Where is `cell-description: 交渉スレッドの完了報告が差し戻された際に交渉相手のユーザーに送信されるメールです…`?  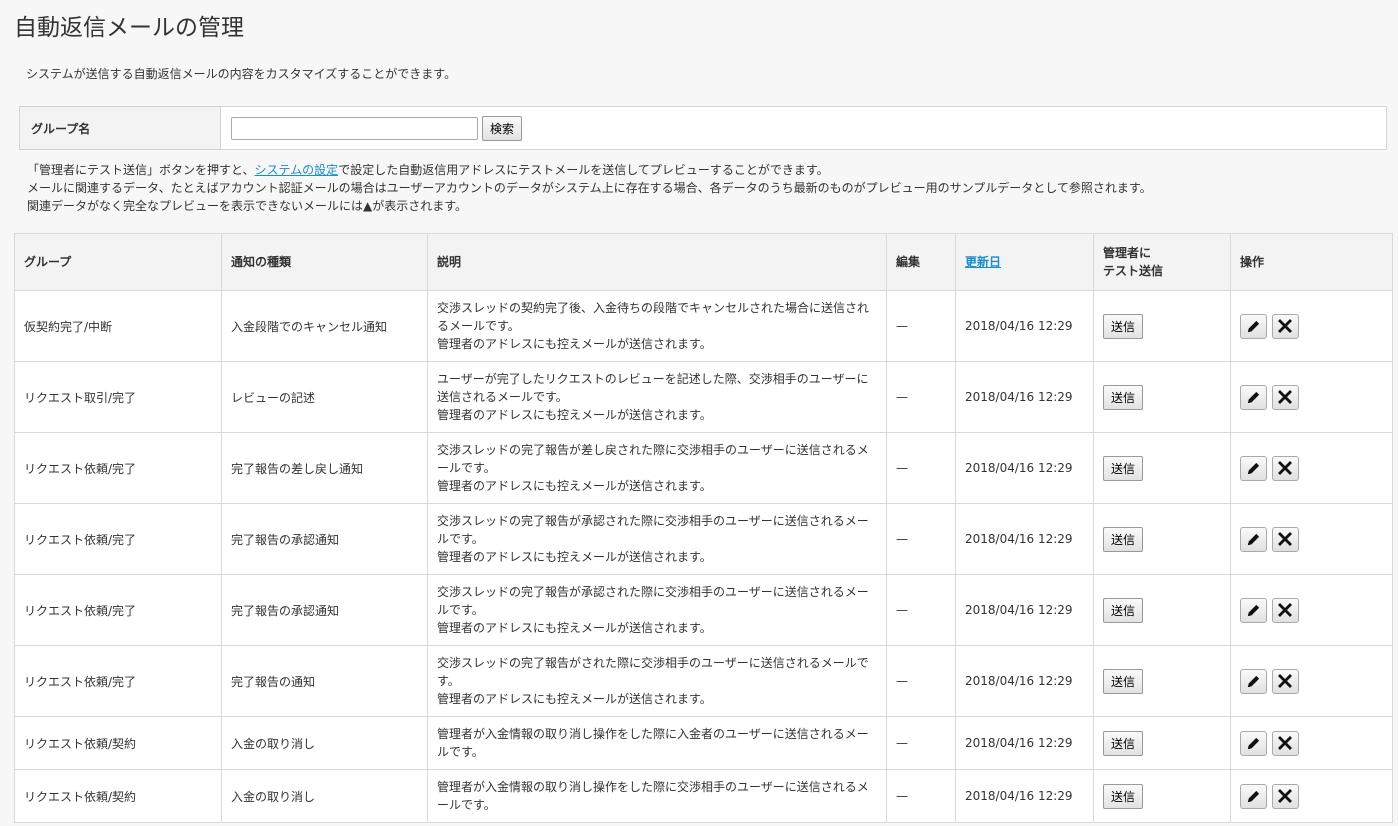
cell-description: 交渉スレッドの完了報告が差し戻された際に交渉相手のユーザーに送信されるメールです… is located at coordinates (657, 468).